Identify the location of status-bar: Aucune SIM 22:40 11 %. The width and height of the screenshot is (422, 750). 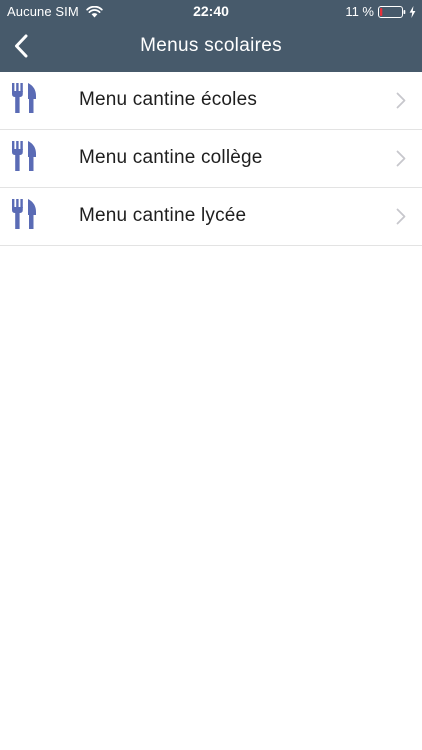
(211, 11).